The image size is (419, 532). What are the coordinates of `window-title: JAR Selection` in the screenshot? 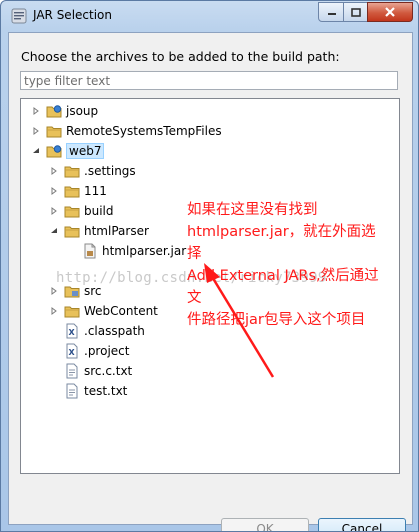 It's located at (72, 15).